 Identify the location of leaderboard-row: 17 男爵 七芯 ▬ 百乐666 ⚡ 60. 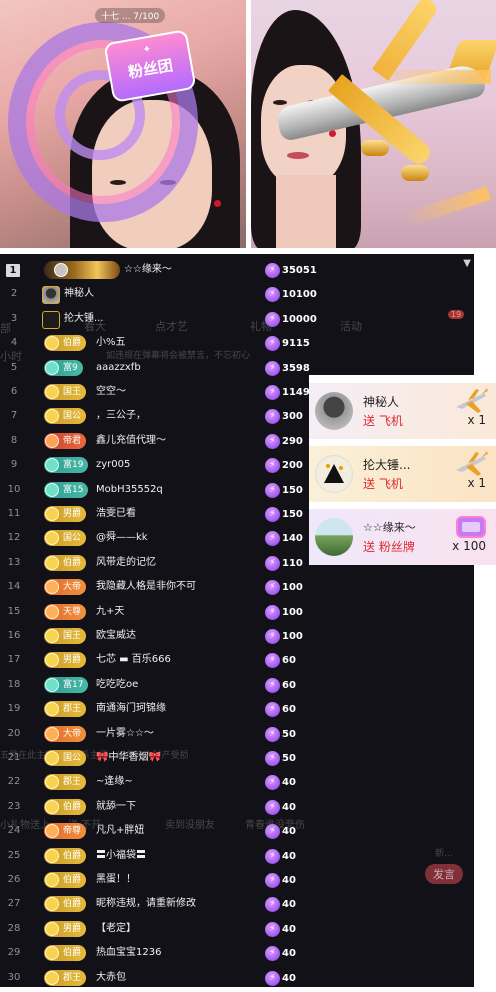
(237, 660).